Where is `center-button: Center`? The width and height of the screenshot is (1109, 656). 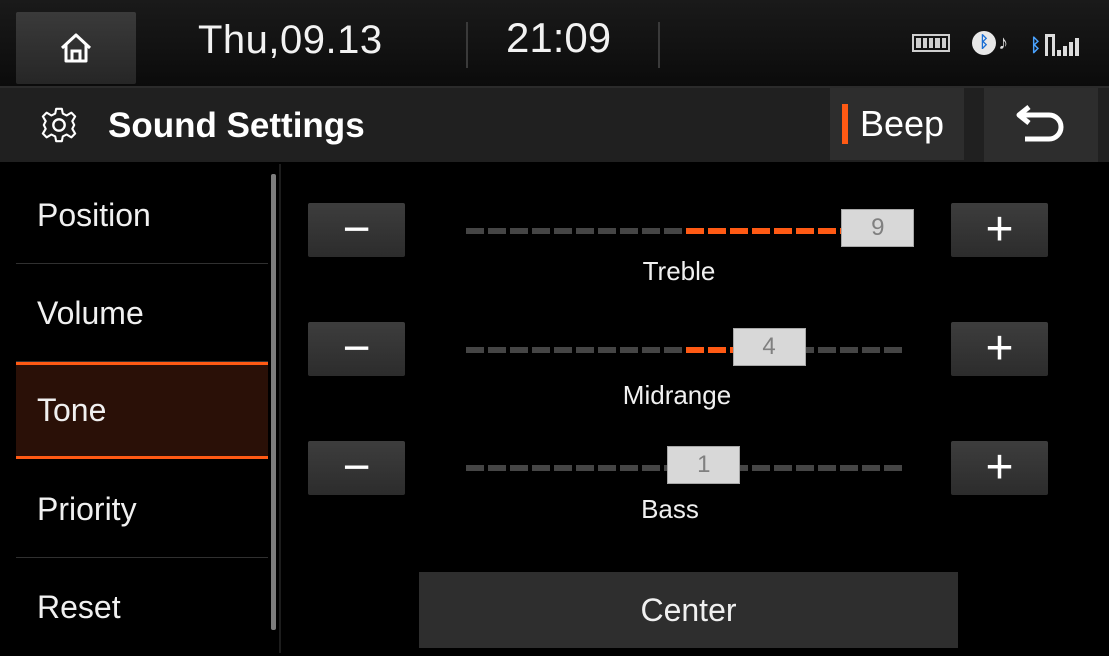
center-button: Center is located at coordinates (688, 610).